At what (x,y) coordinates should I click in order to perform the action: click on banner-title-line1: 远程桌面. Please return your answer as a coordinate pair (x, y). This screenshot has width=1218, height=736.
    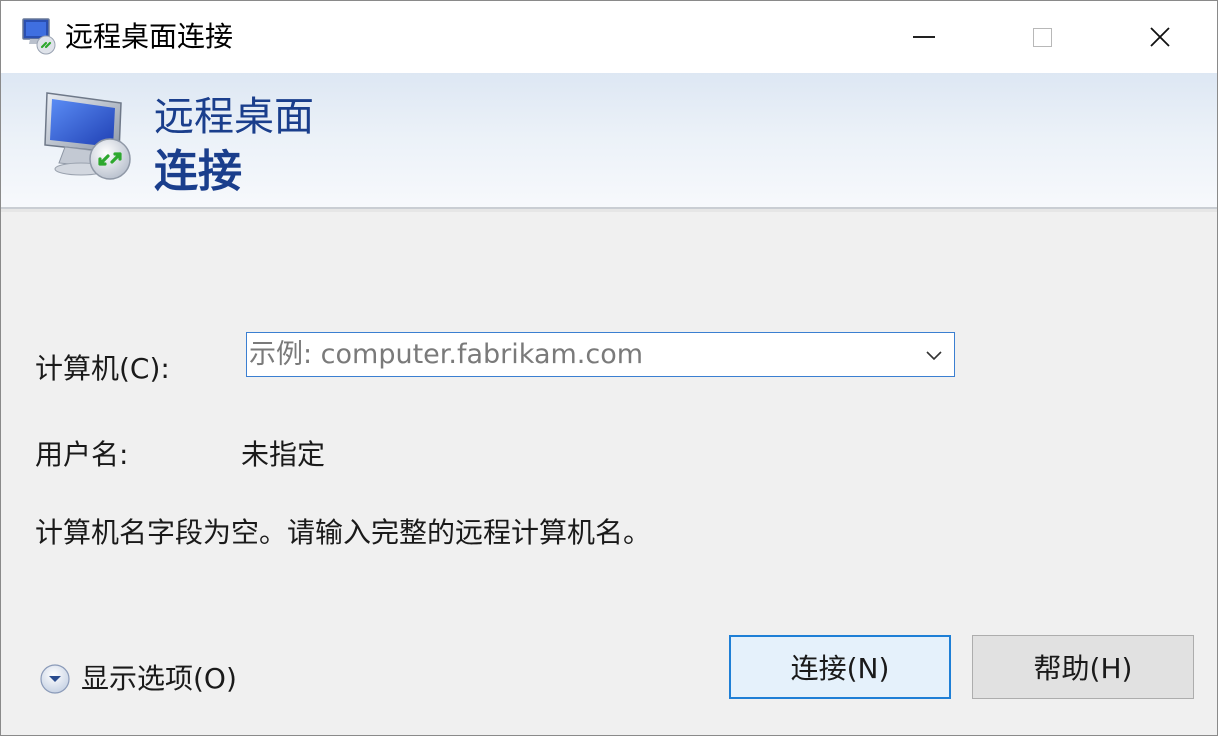
    Looking at the image, I should click on (234, 117).